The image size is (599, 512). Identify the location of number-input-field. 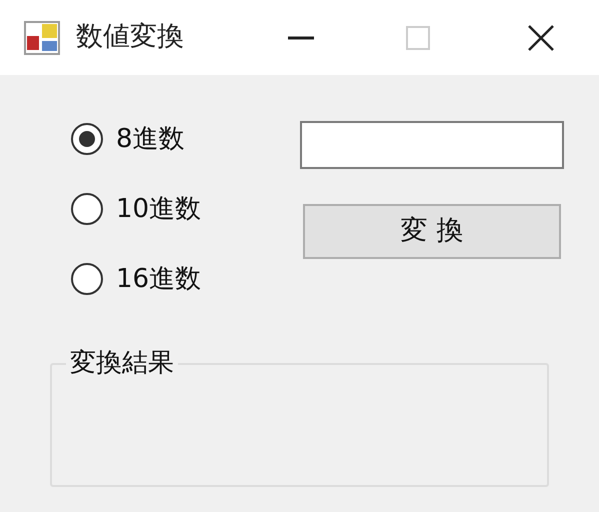
(432, 145).